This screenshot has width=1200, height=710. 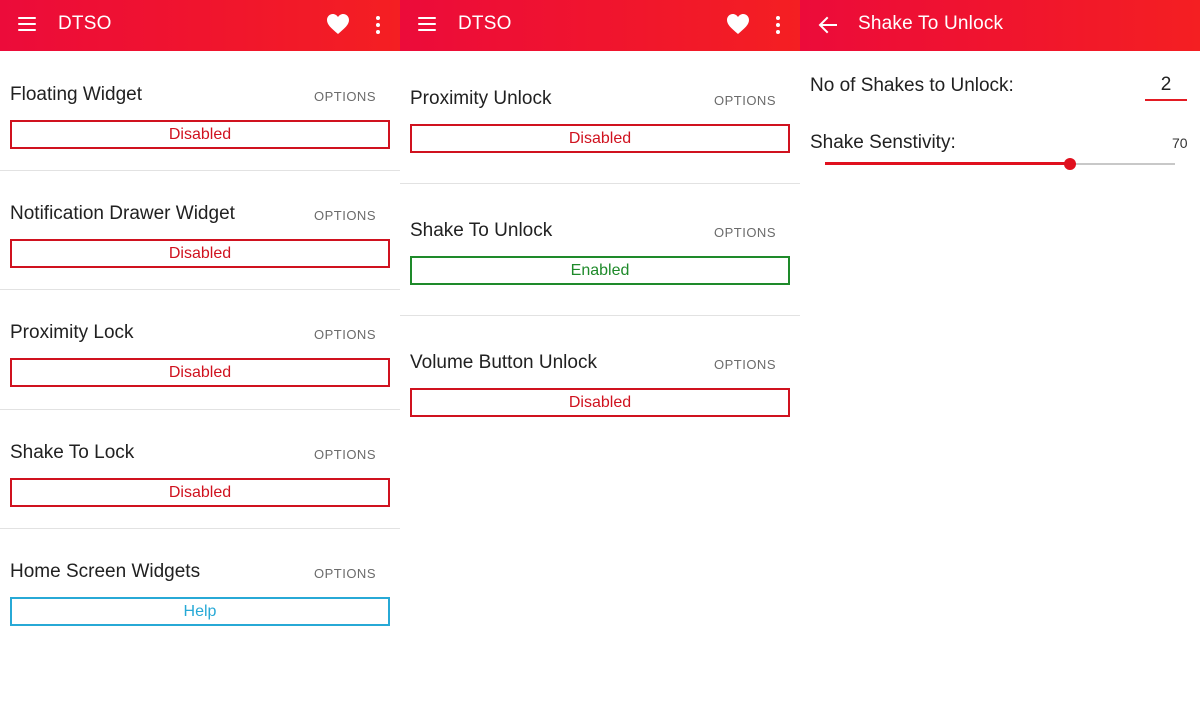 What do you see at coordinates (828, 25) in the screenshot?
I see `back-arrow-icon` at bounding box center [828, 25].